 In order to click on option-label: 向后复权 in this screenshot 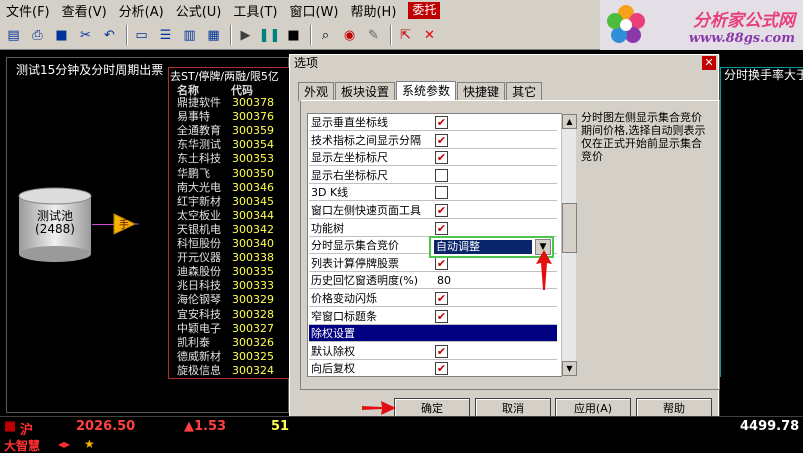, I will do `click(333, 369)`.